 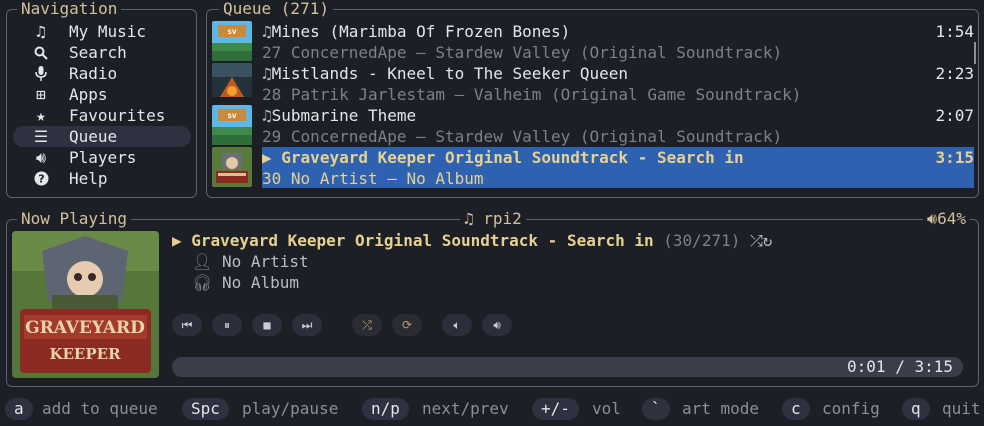 What do you see at coordinates (954, 115) in the screenshot?
I see `queue-track-duration: 2:07` at bounding box center [954, 115].